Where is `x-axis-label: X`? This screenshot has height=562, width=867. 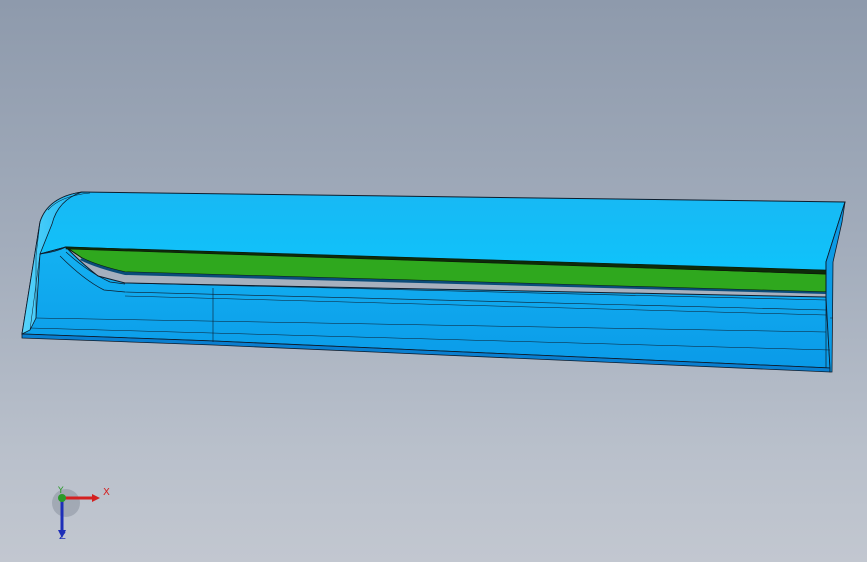
x-axis-label: X is located at coordinates (106, 492).